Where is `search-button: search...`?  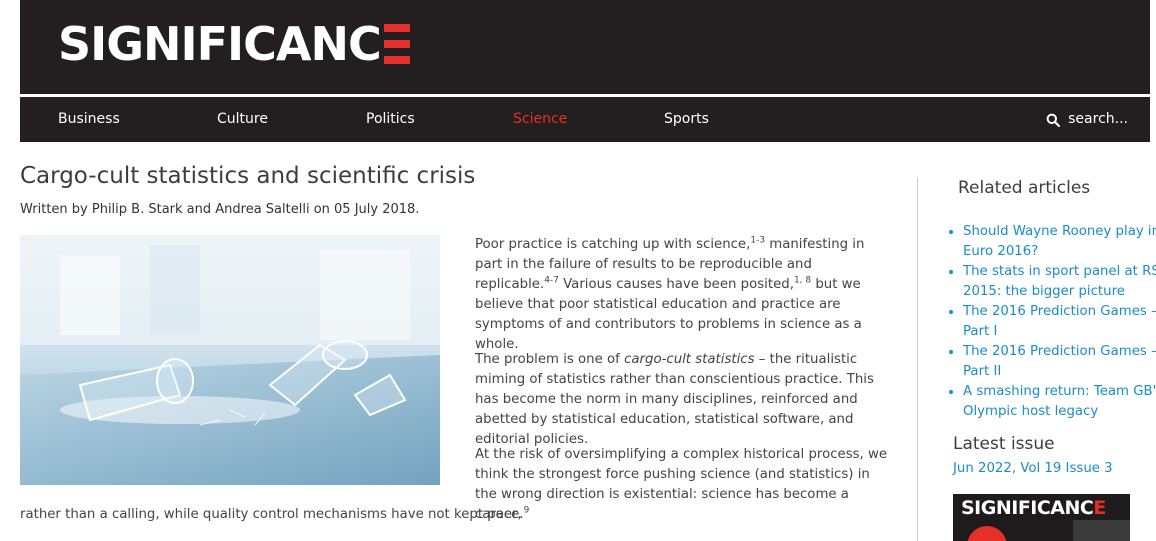
search-button: search... is located at coordinates (1087, 119).